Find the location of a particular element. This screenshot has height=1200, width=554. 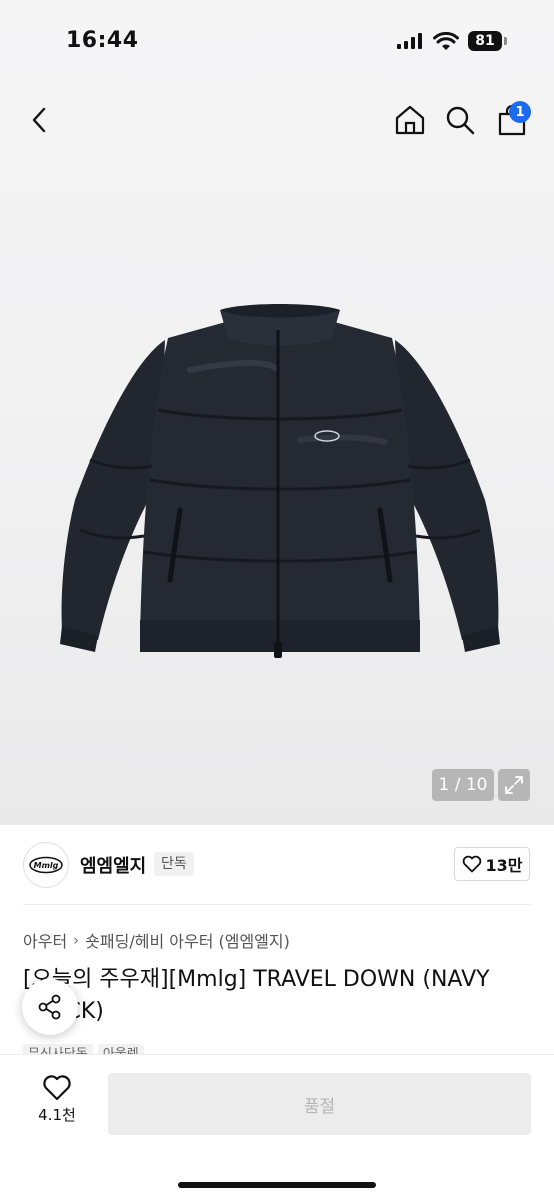

battery-icon: 81 is located at coordinates (488, 41).